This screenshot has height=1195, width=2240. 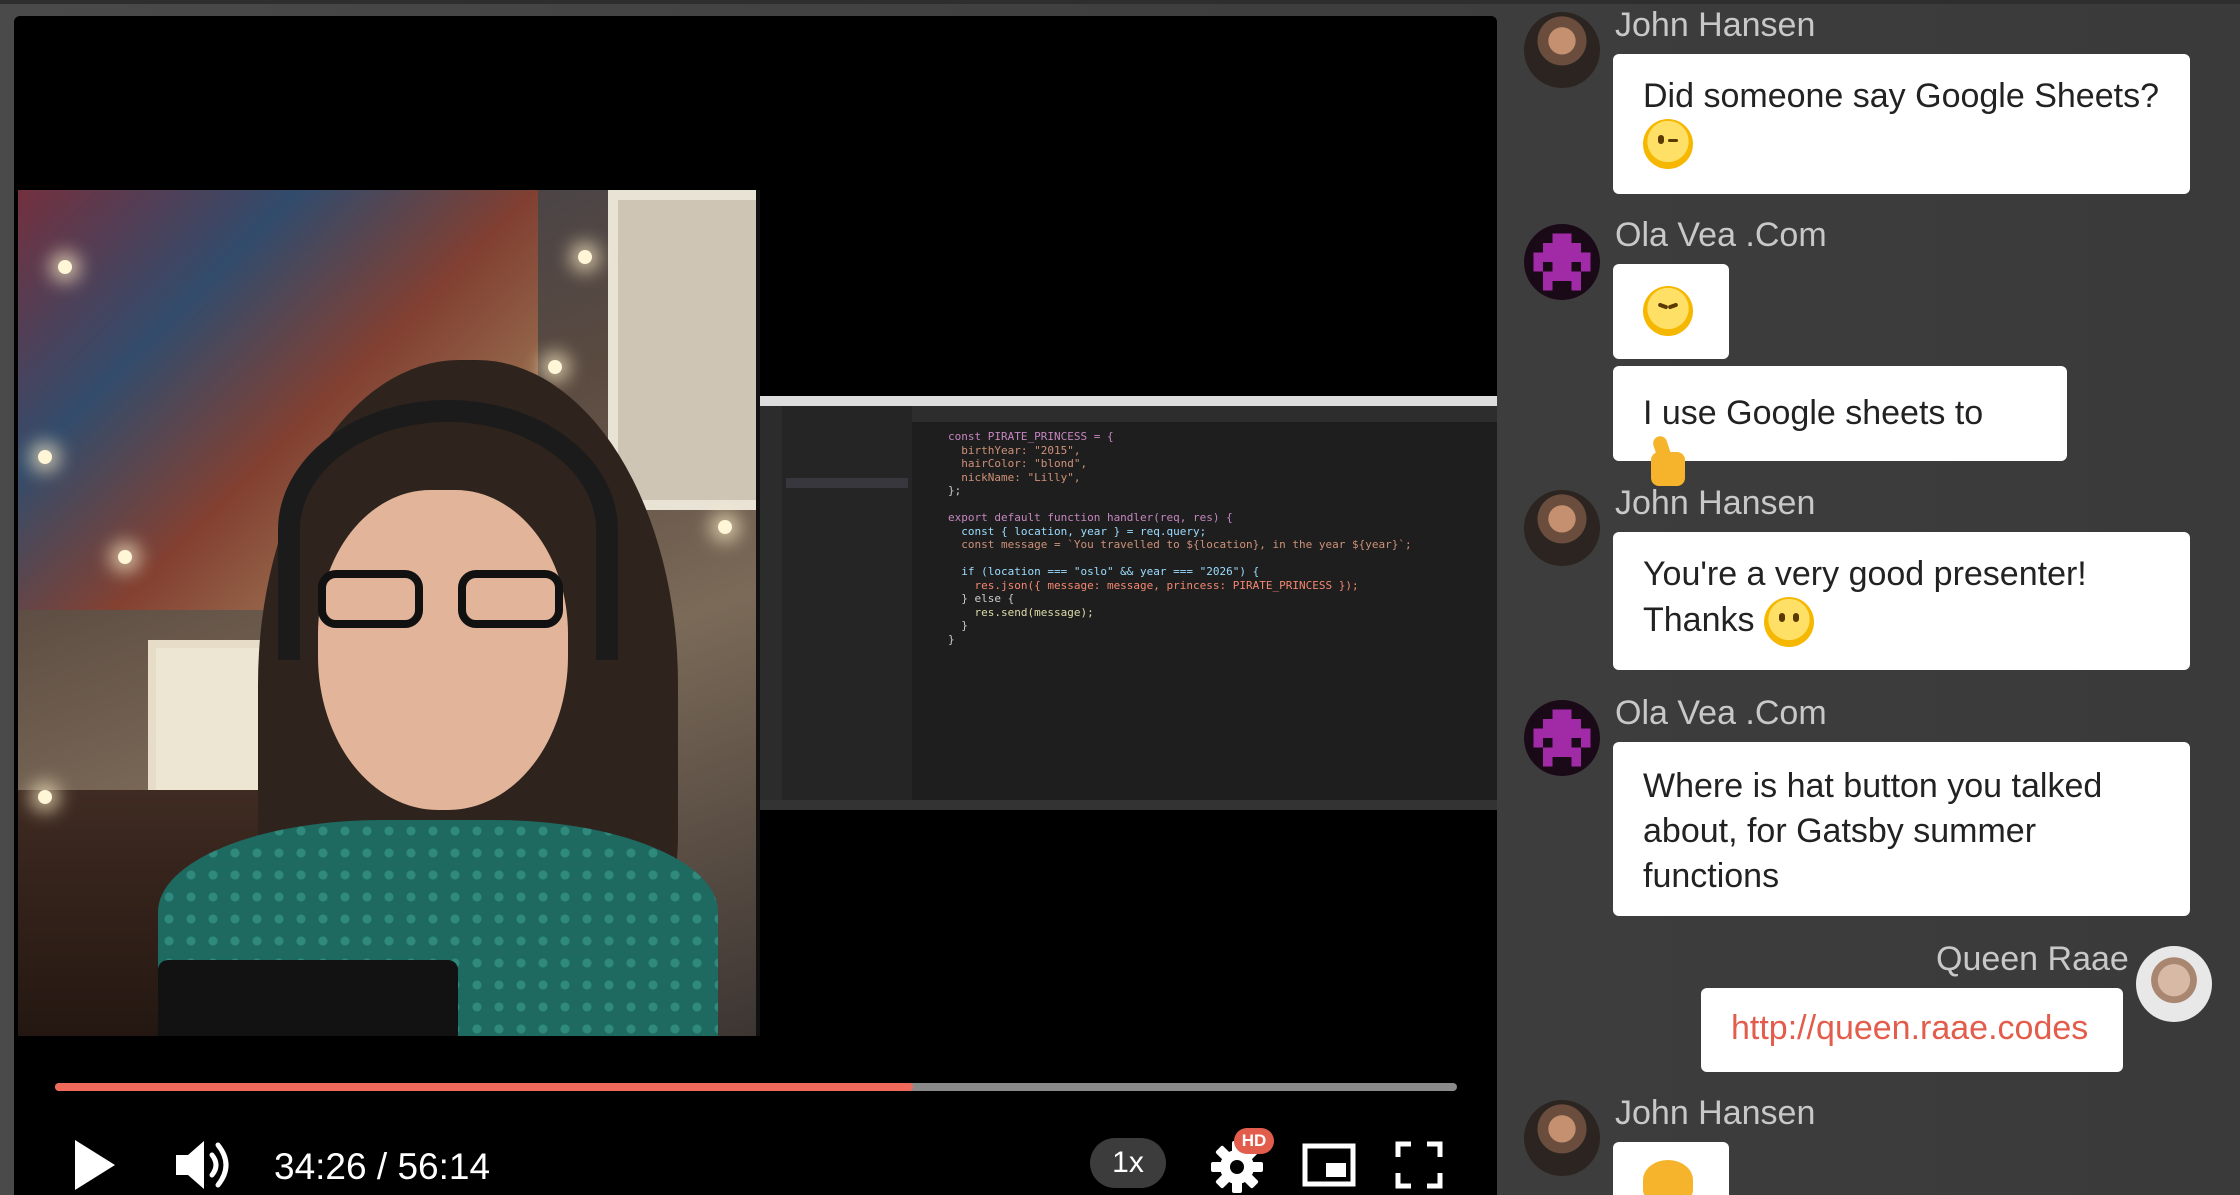 I want to click on message-text: Did someone say Google Sheets?, so click(x=1901, y=96).